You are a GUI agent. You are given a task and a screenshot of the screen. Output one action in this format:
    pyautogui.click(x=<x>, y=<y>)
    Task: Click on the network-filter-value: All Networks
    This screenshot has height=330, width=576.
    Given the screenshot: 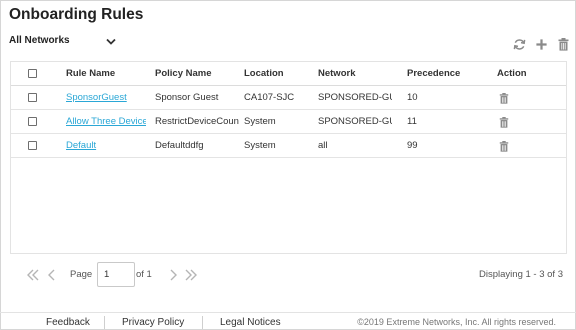 What is the action you would take?
    pyautogui.click(x=39, y=40)
    